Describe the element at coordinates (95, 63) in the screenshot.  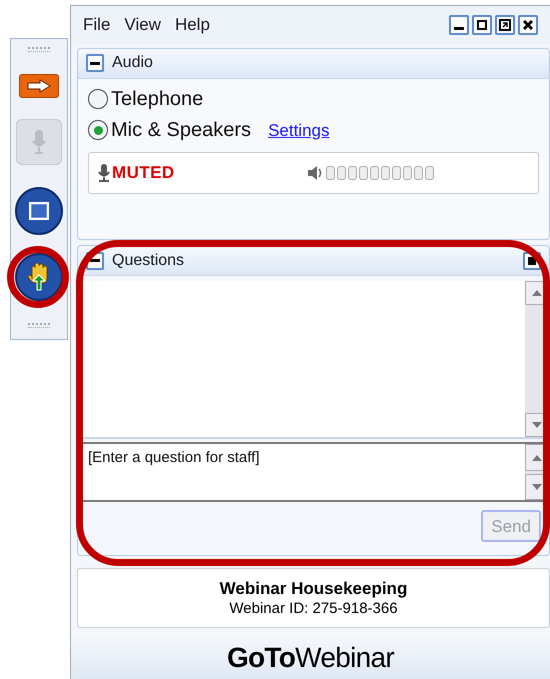
I see `collapse-toggle` at that location.